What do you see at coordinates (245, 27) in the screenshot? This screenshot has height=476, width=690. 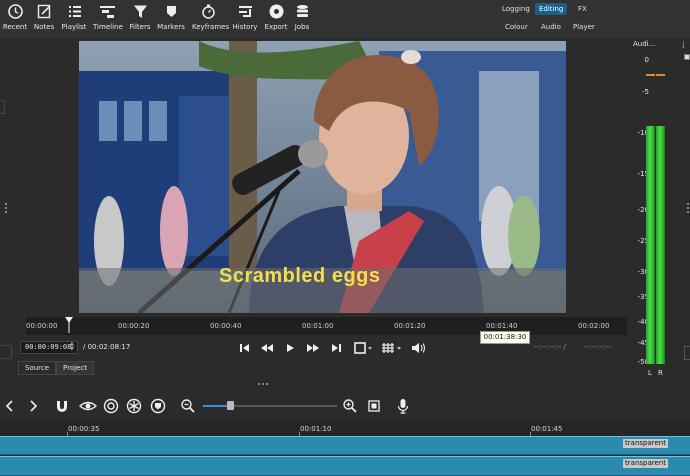 I see `history-label: History` at bounding box center [245, 27].